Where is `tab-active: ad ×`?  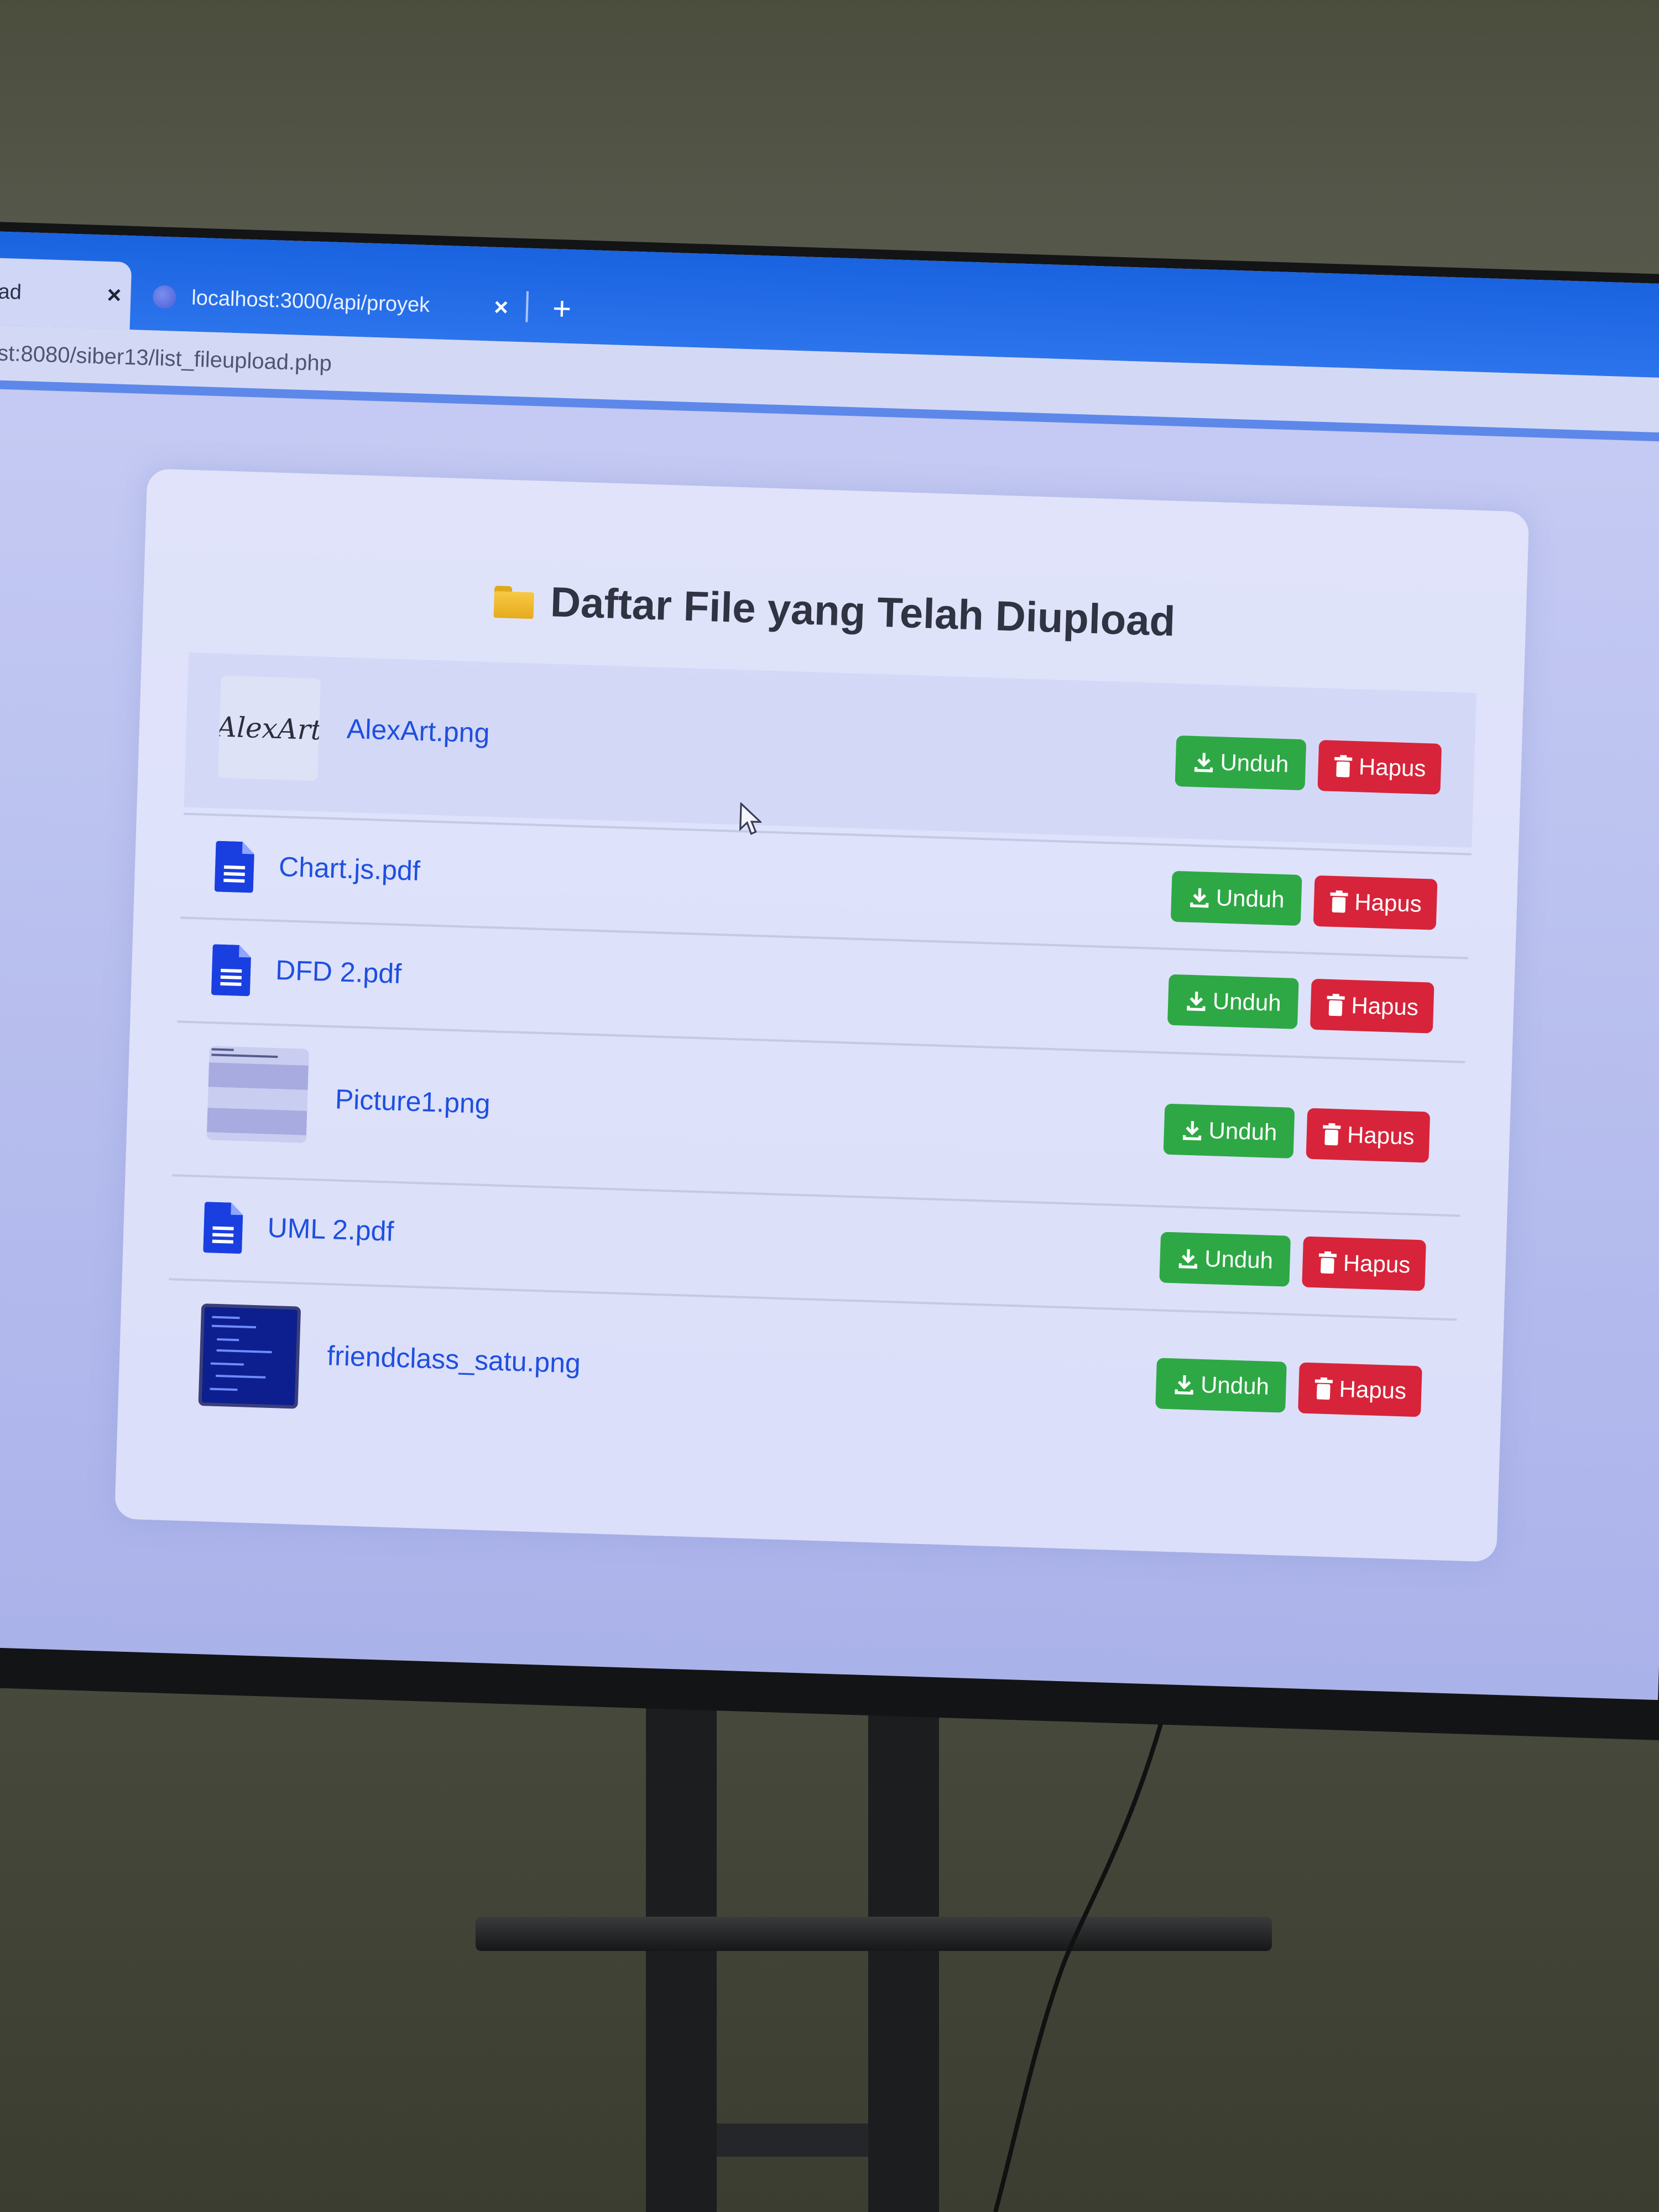
tab-active: ad × is located at coordinates (66, 294).